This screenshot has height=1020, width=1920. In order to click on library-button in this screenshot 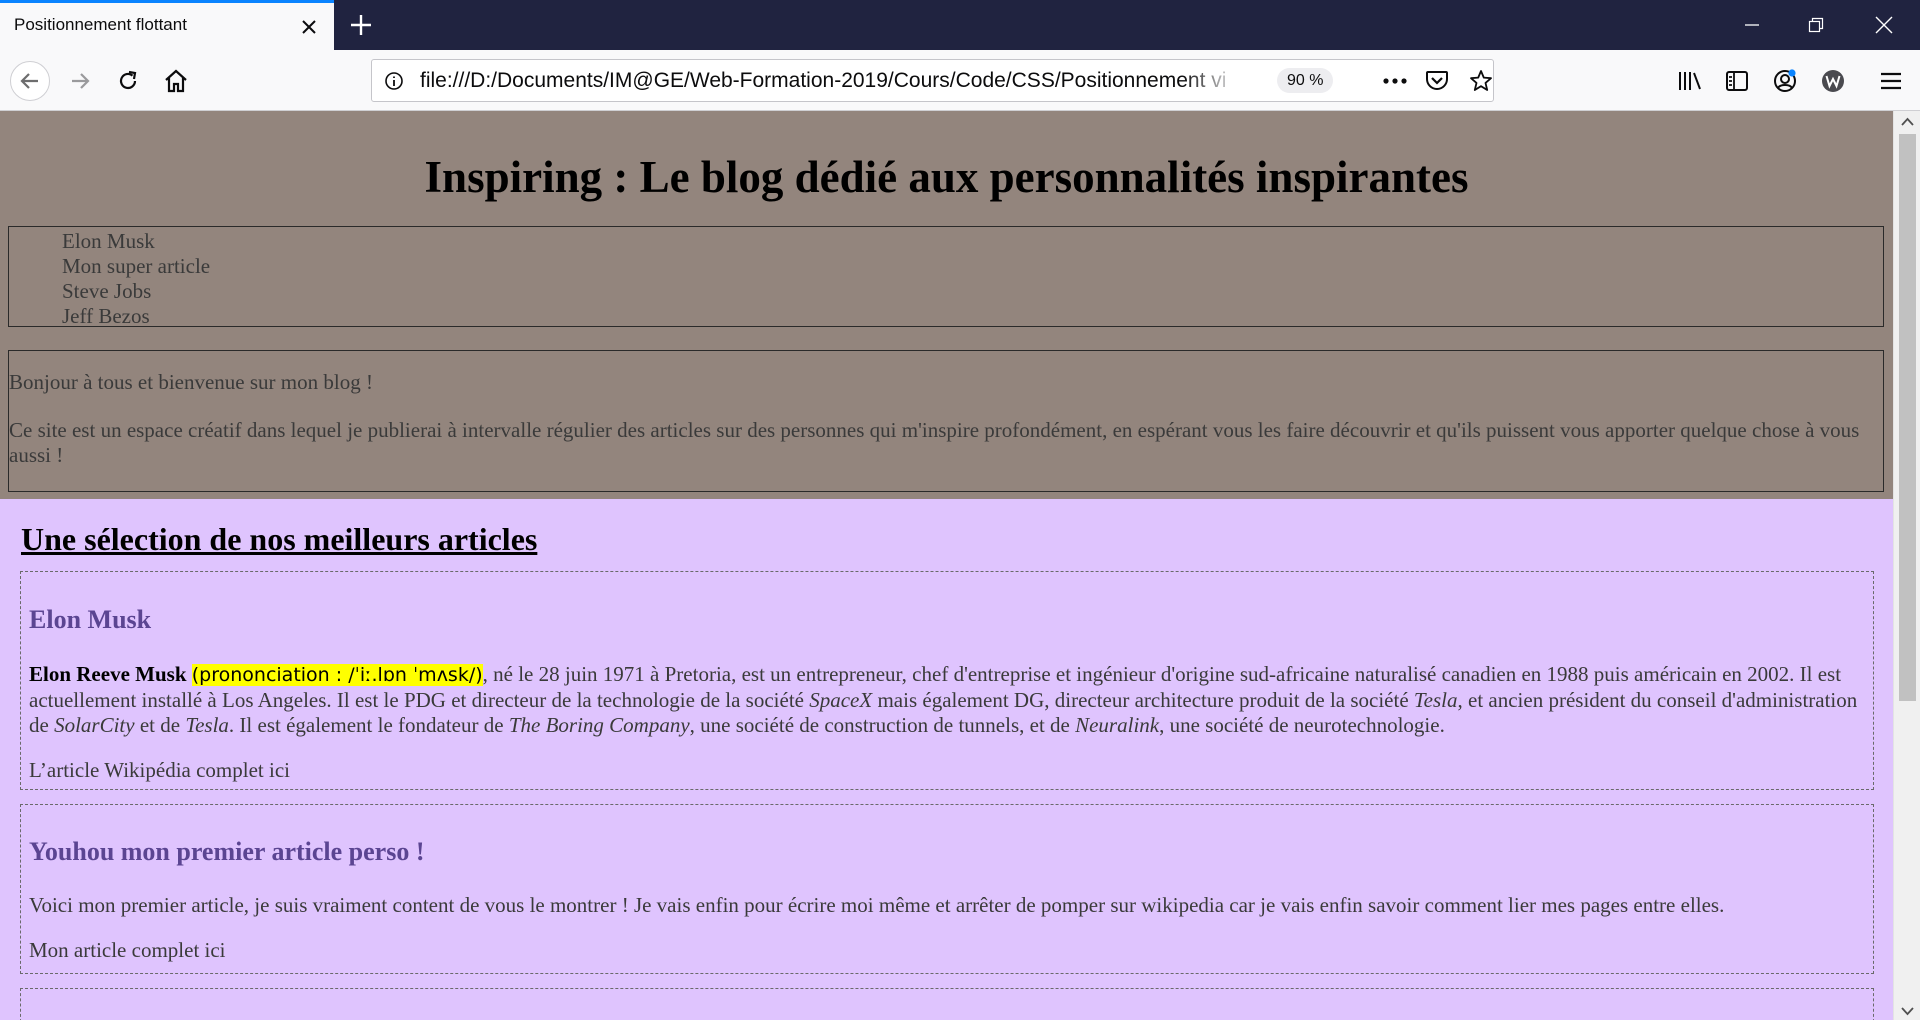, I will do `click(1690, 81)`.